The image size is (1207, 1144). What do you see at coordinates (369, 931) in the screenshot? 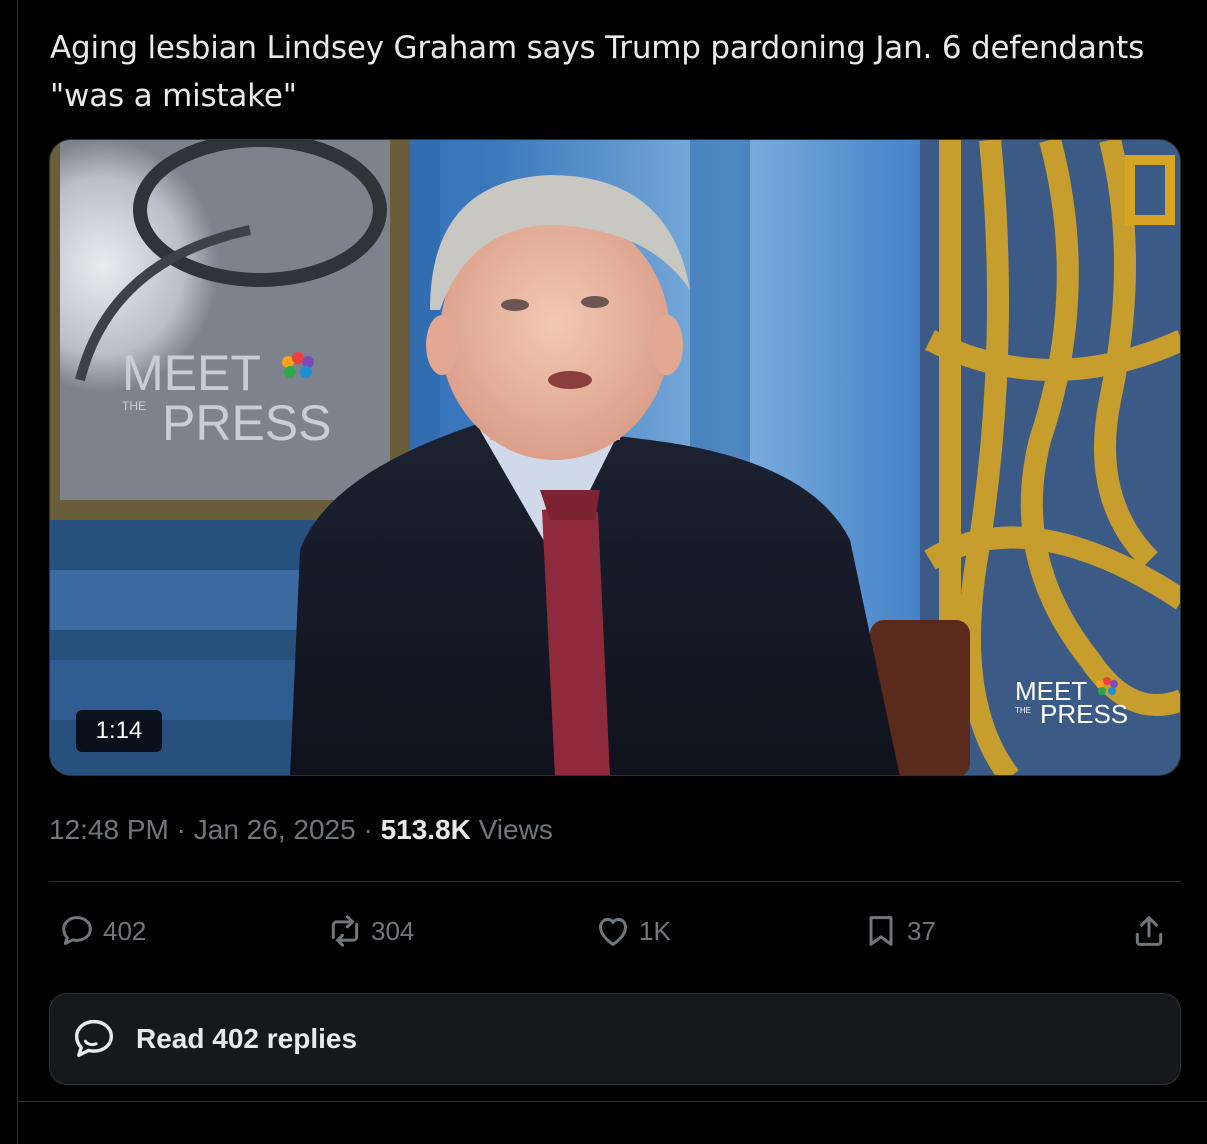
I see `repost-button: 304` at bounding box center [369, 931].